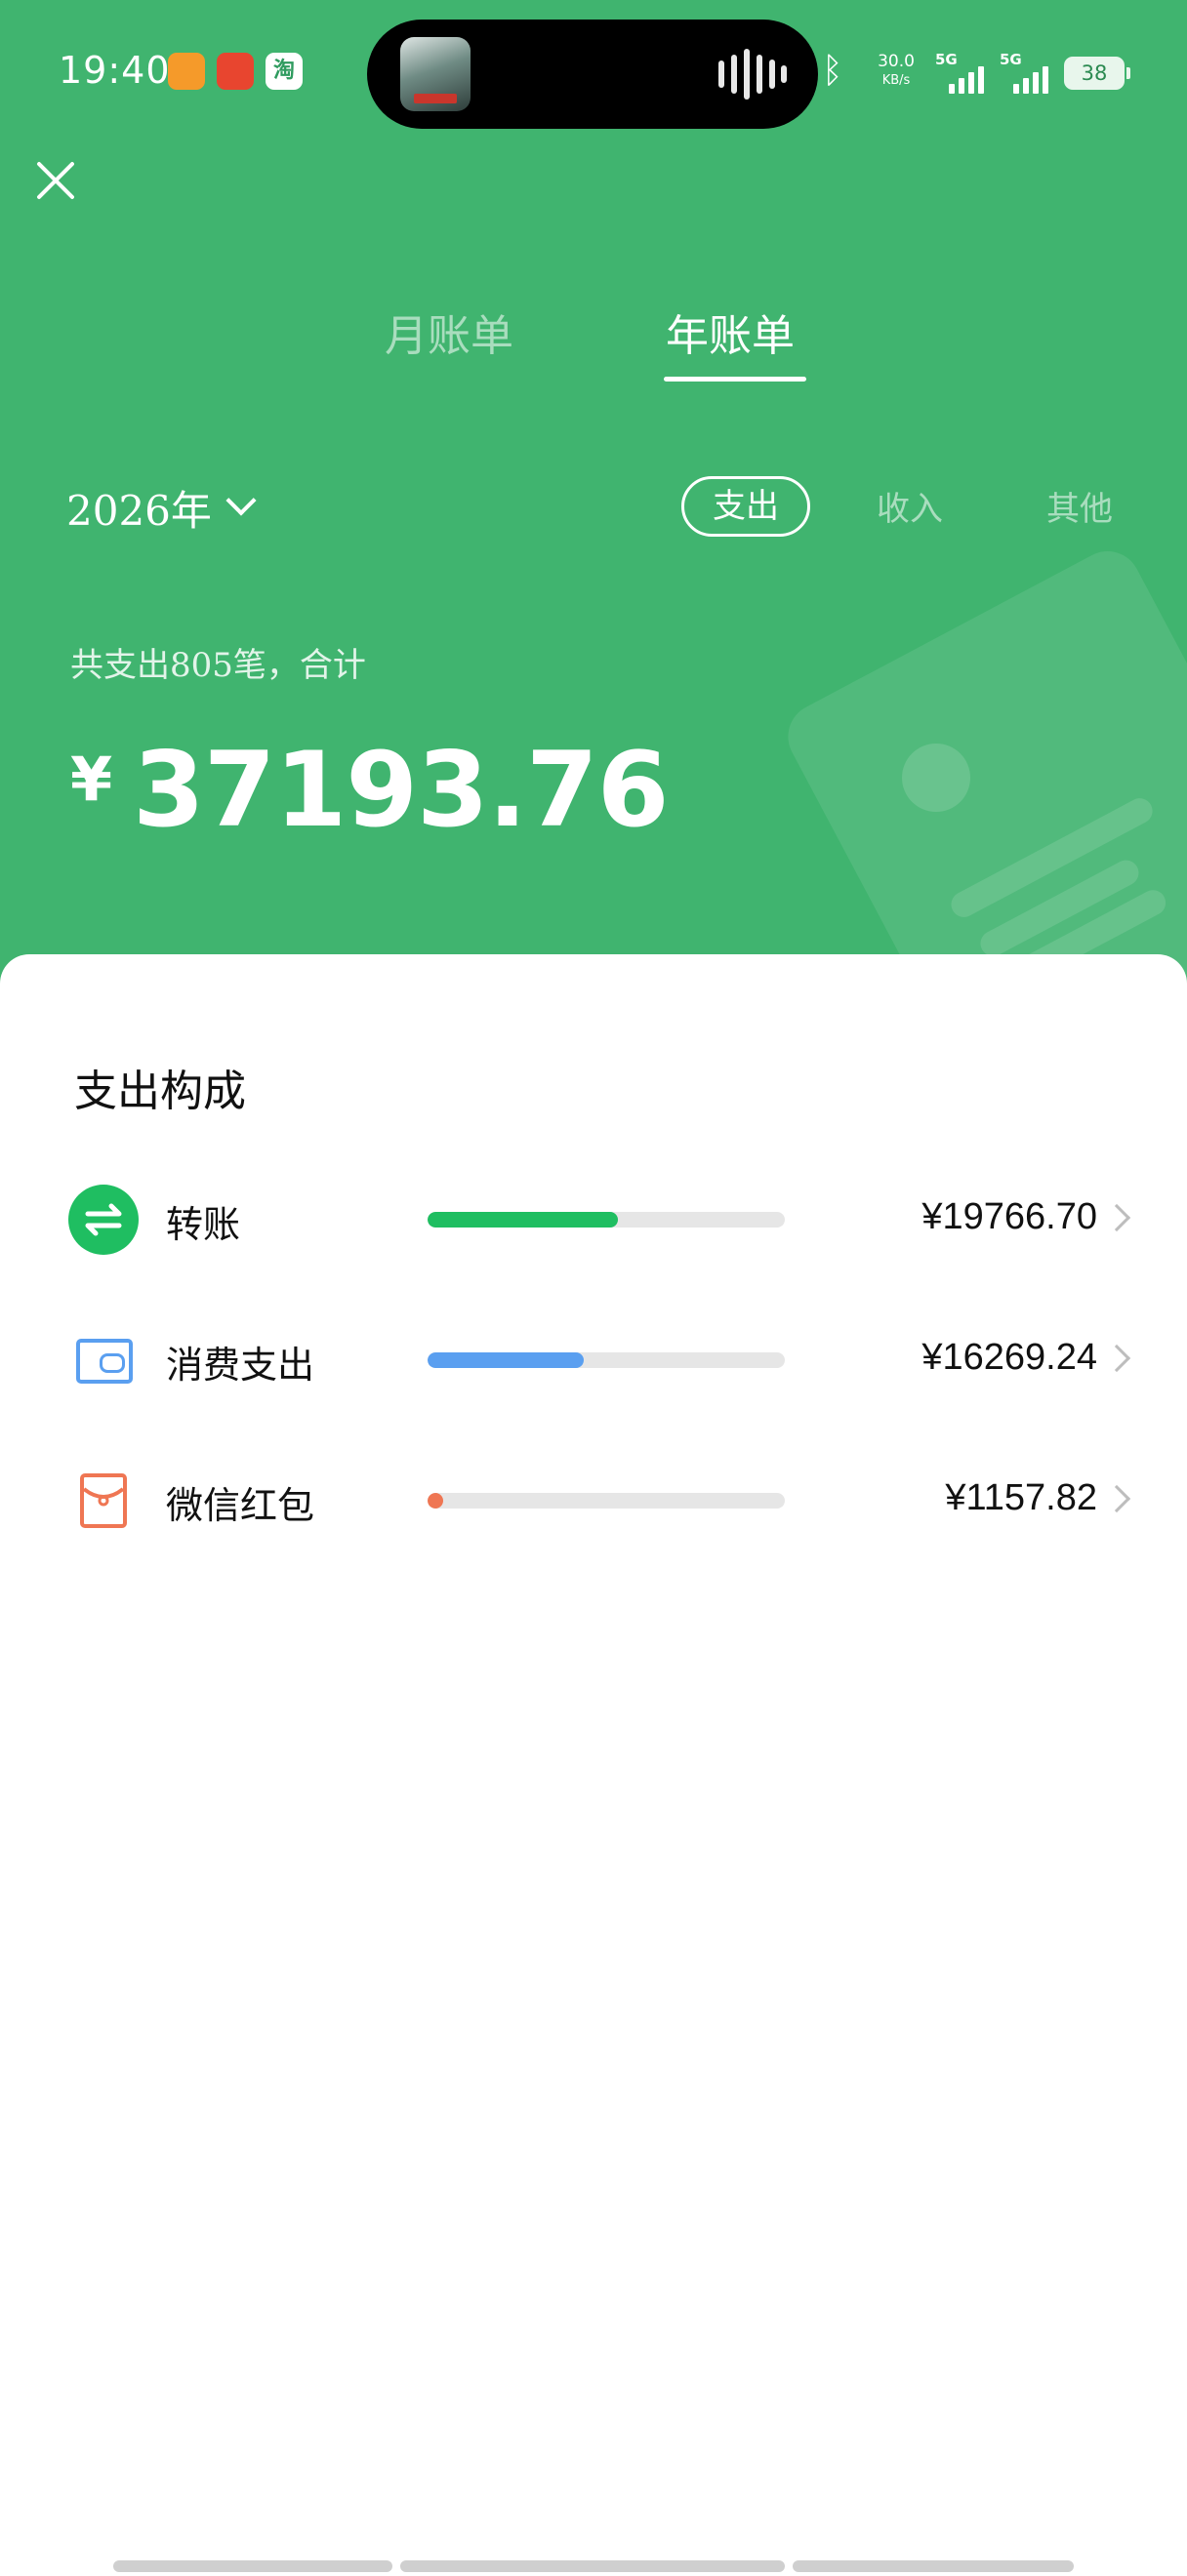  What do you see at coordinates (103, 1220) in the screenshot?
I see `transfer-icon` at bounding box center [103, 1220].